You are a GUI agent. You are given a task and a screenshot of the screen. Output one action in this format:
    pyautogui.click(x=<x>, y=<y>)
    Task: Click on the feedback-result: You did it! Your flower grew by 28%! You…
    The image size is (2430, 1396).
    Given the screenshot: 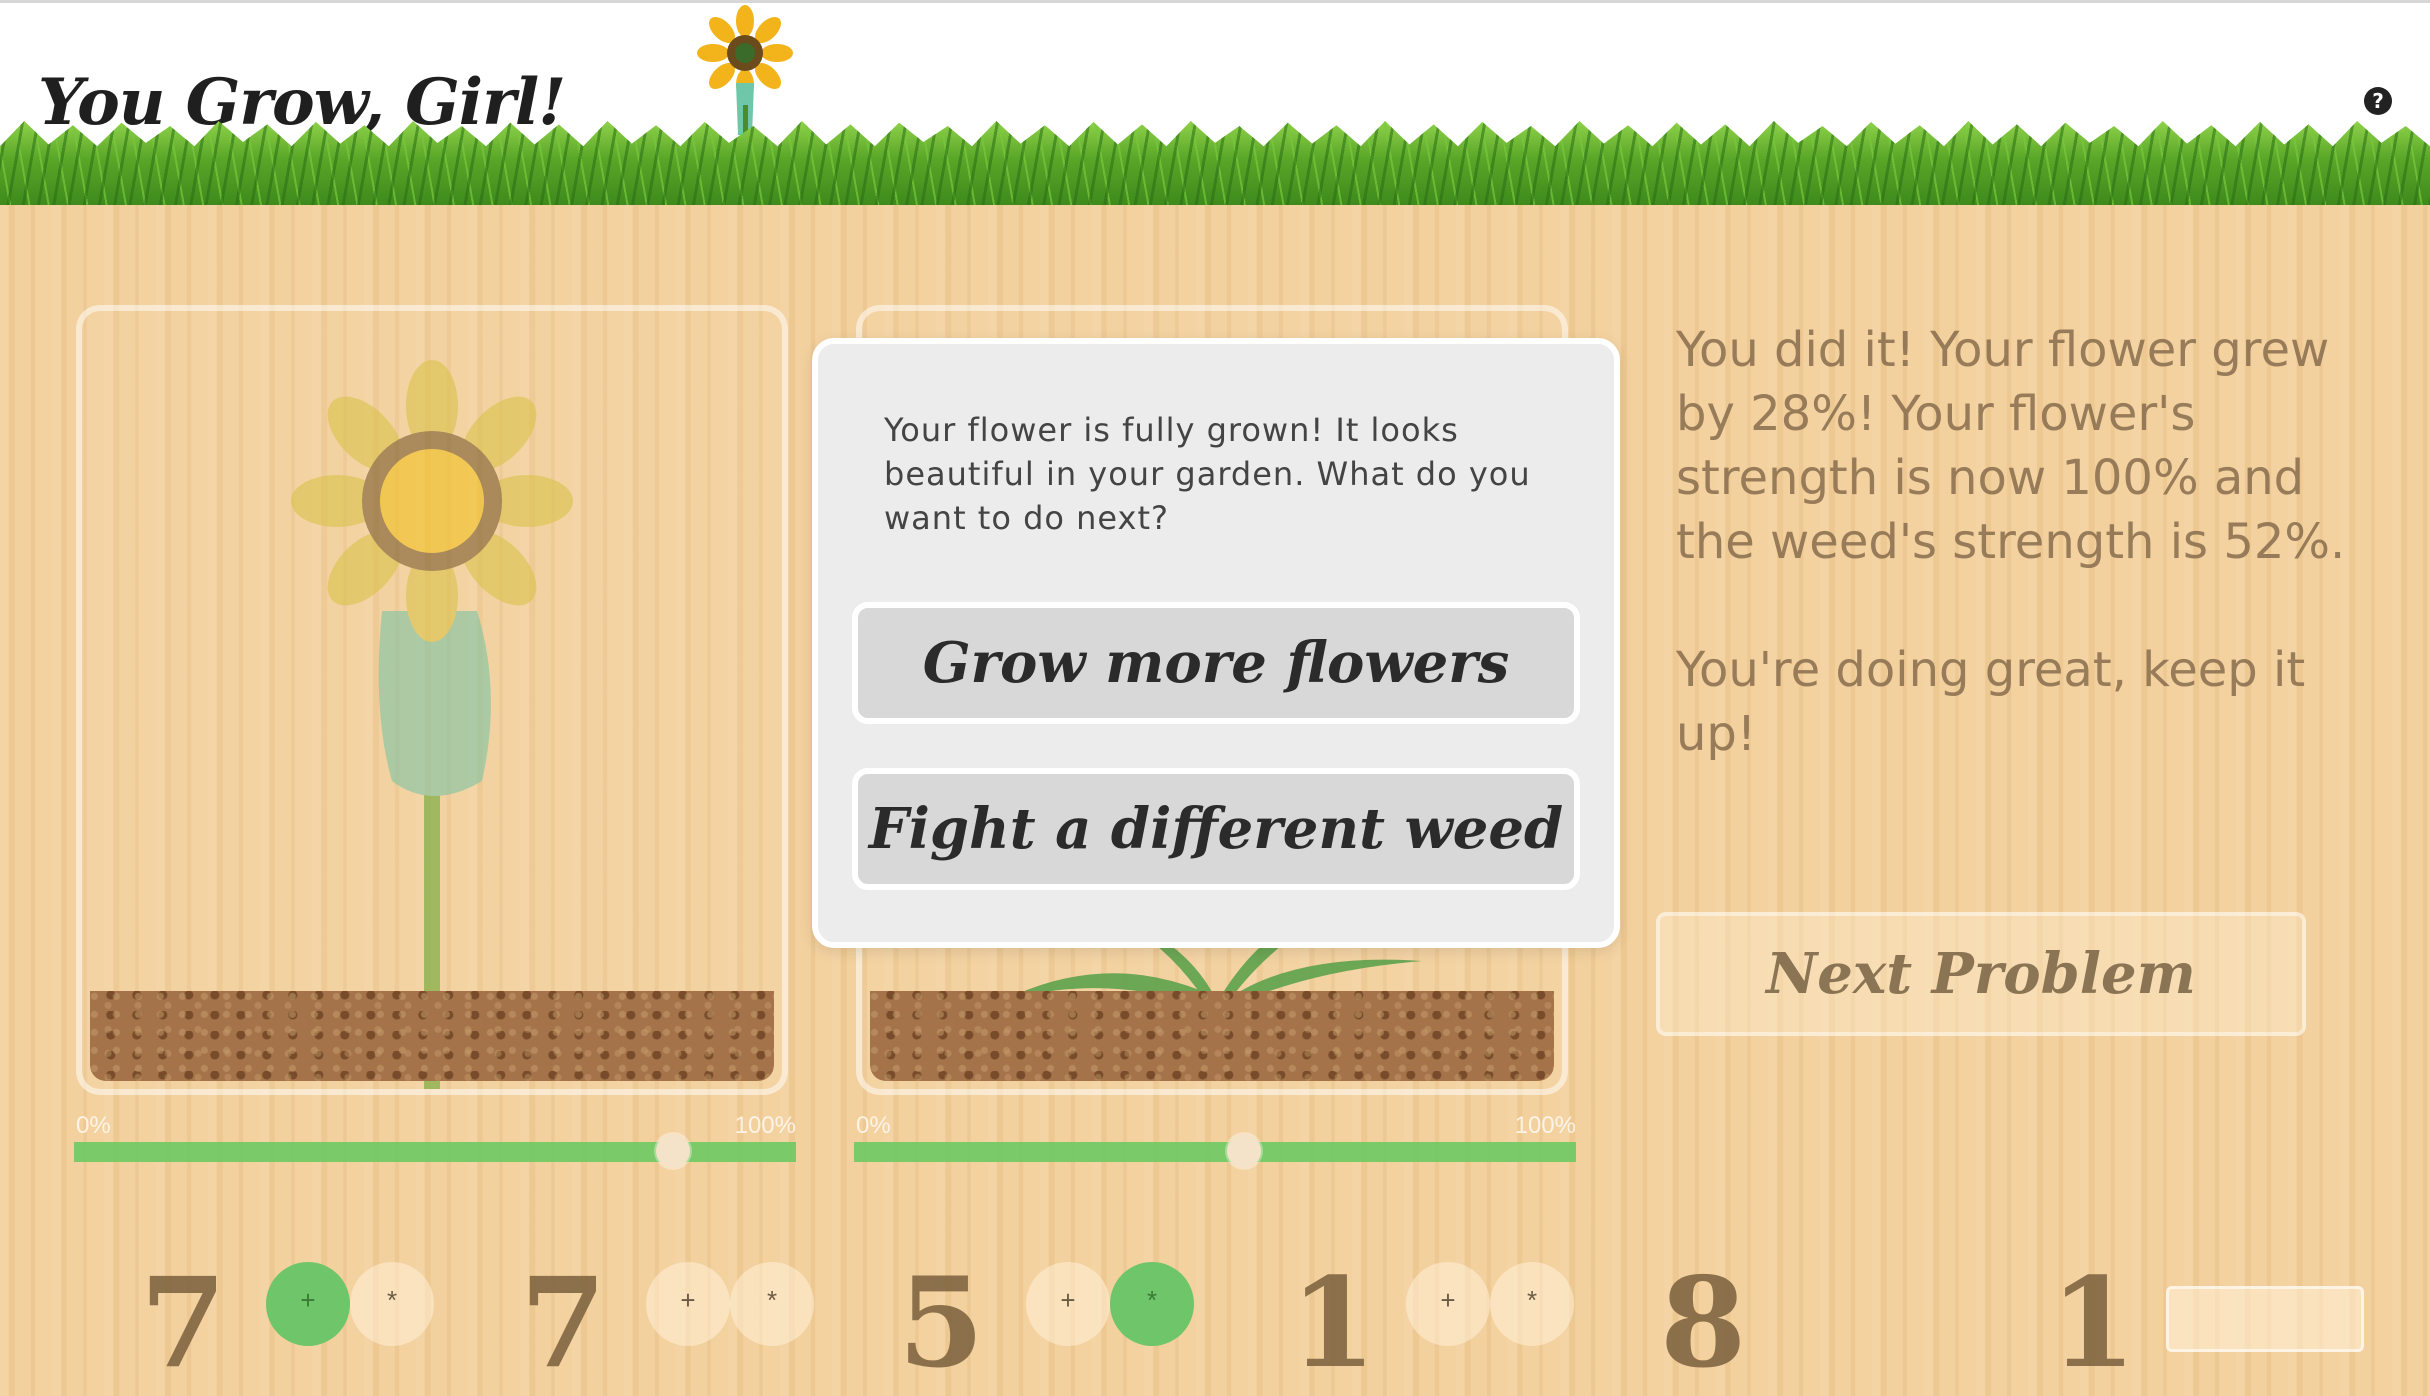 What is the action you would take?
    pyautogui.click(x=2011, y=446)
    